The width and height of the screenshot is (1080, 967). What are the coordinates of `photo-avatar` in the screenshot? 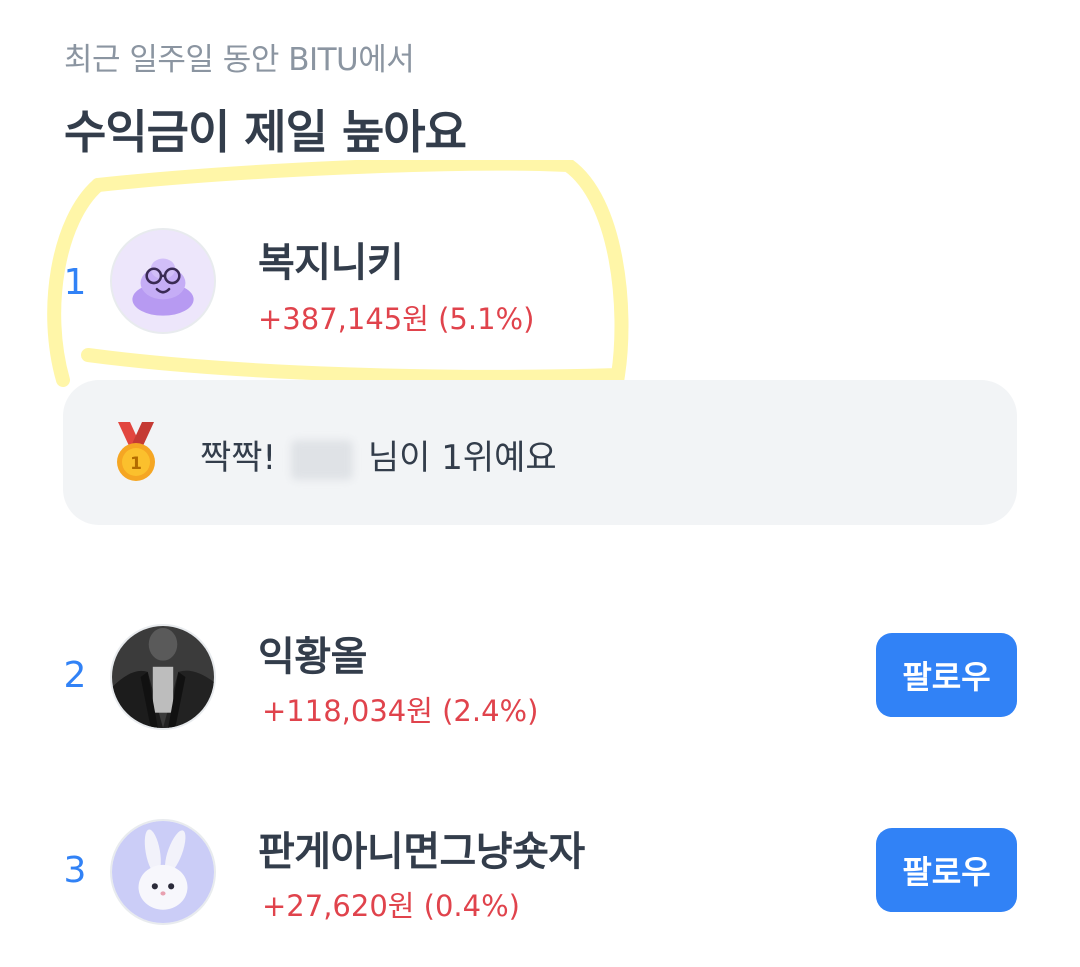 It's located at (163, 677).